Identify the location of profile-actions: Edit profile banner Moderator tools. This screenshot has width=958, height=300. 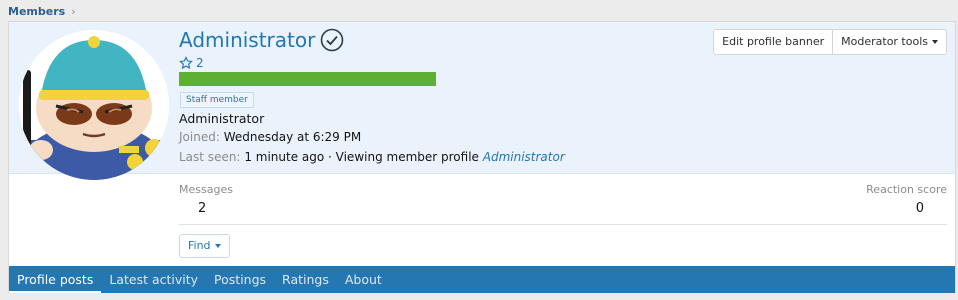
(830, 42).